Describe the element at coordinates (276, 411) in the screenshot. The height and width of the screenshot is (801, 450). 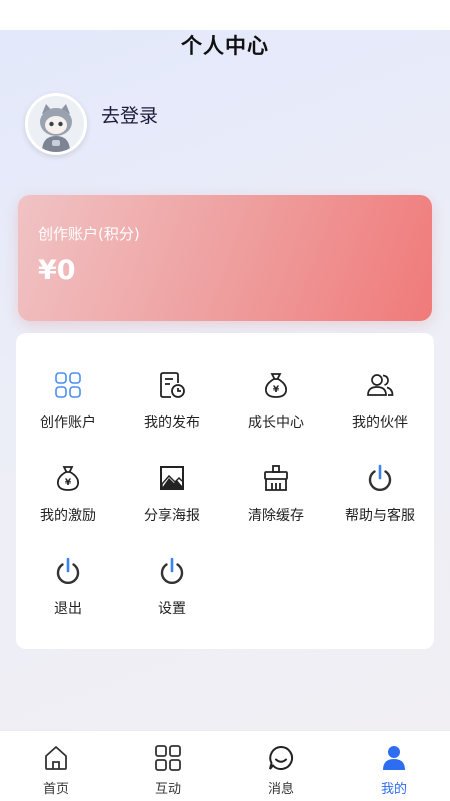
I see `menu-item-growth-center: ¥ 成长中心` at that location.